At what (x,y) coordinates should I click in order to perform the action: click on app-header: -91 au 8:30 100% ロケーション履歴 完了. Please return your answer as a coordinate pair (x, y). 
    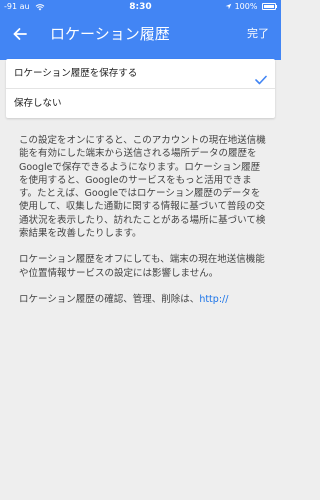
    Looking at the image, I should click on (140, 30).